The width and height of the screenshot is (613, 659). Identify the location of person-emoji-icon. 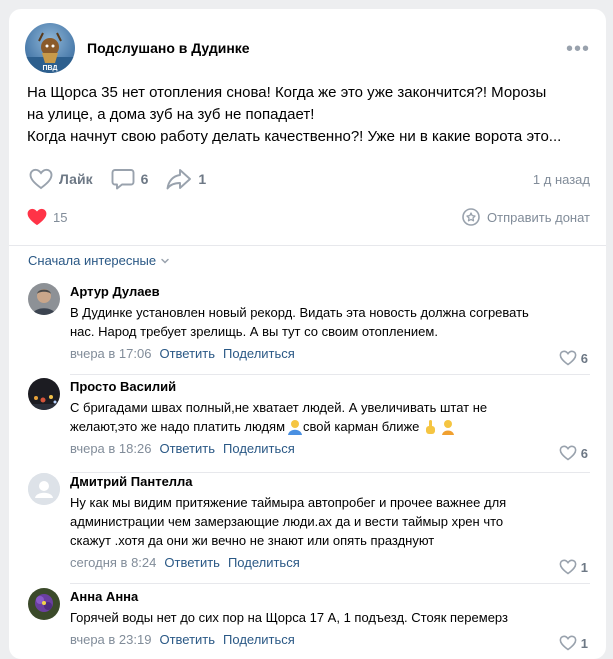
(448, 427).